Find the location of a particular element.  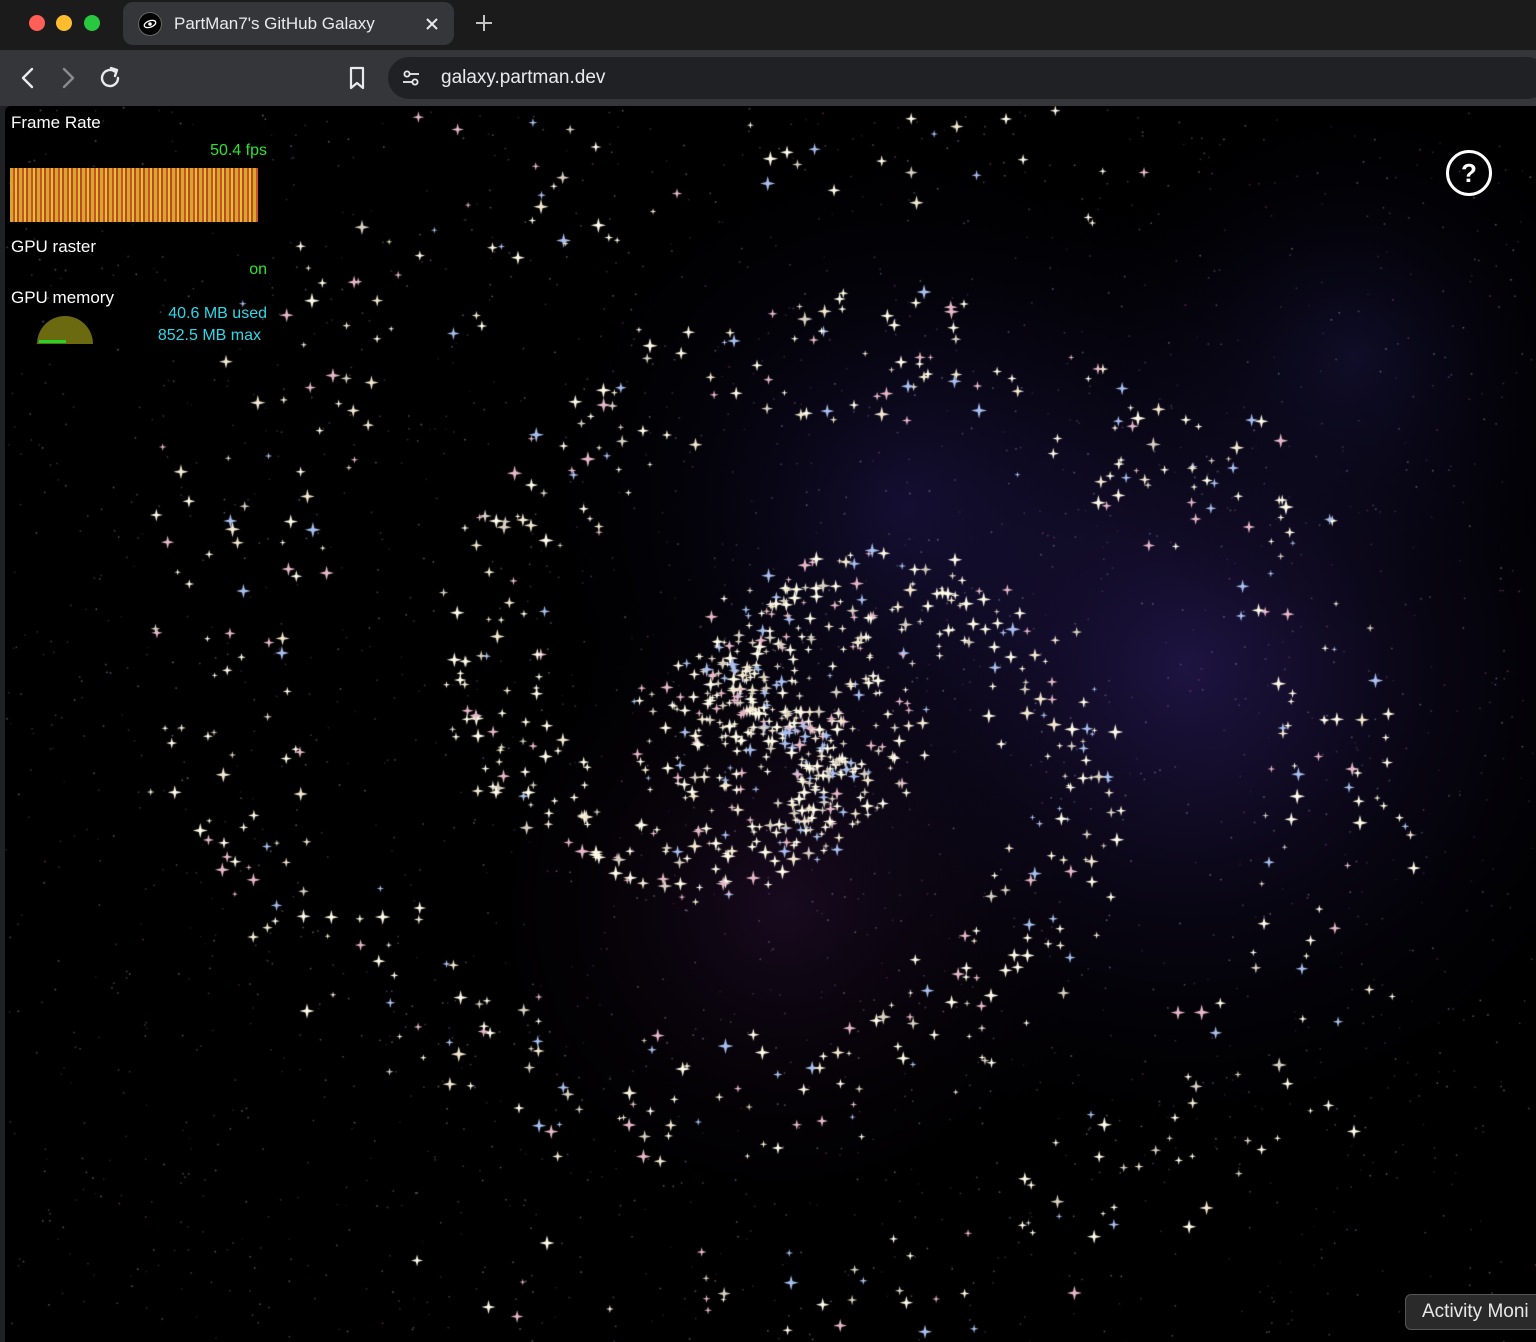

gpu-raster-label: GPU raster is located at coordinates (54, 246).